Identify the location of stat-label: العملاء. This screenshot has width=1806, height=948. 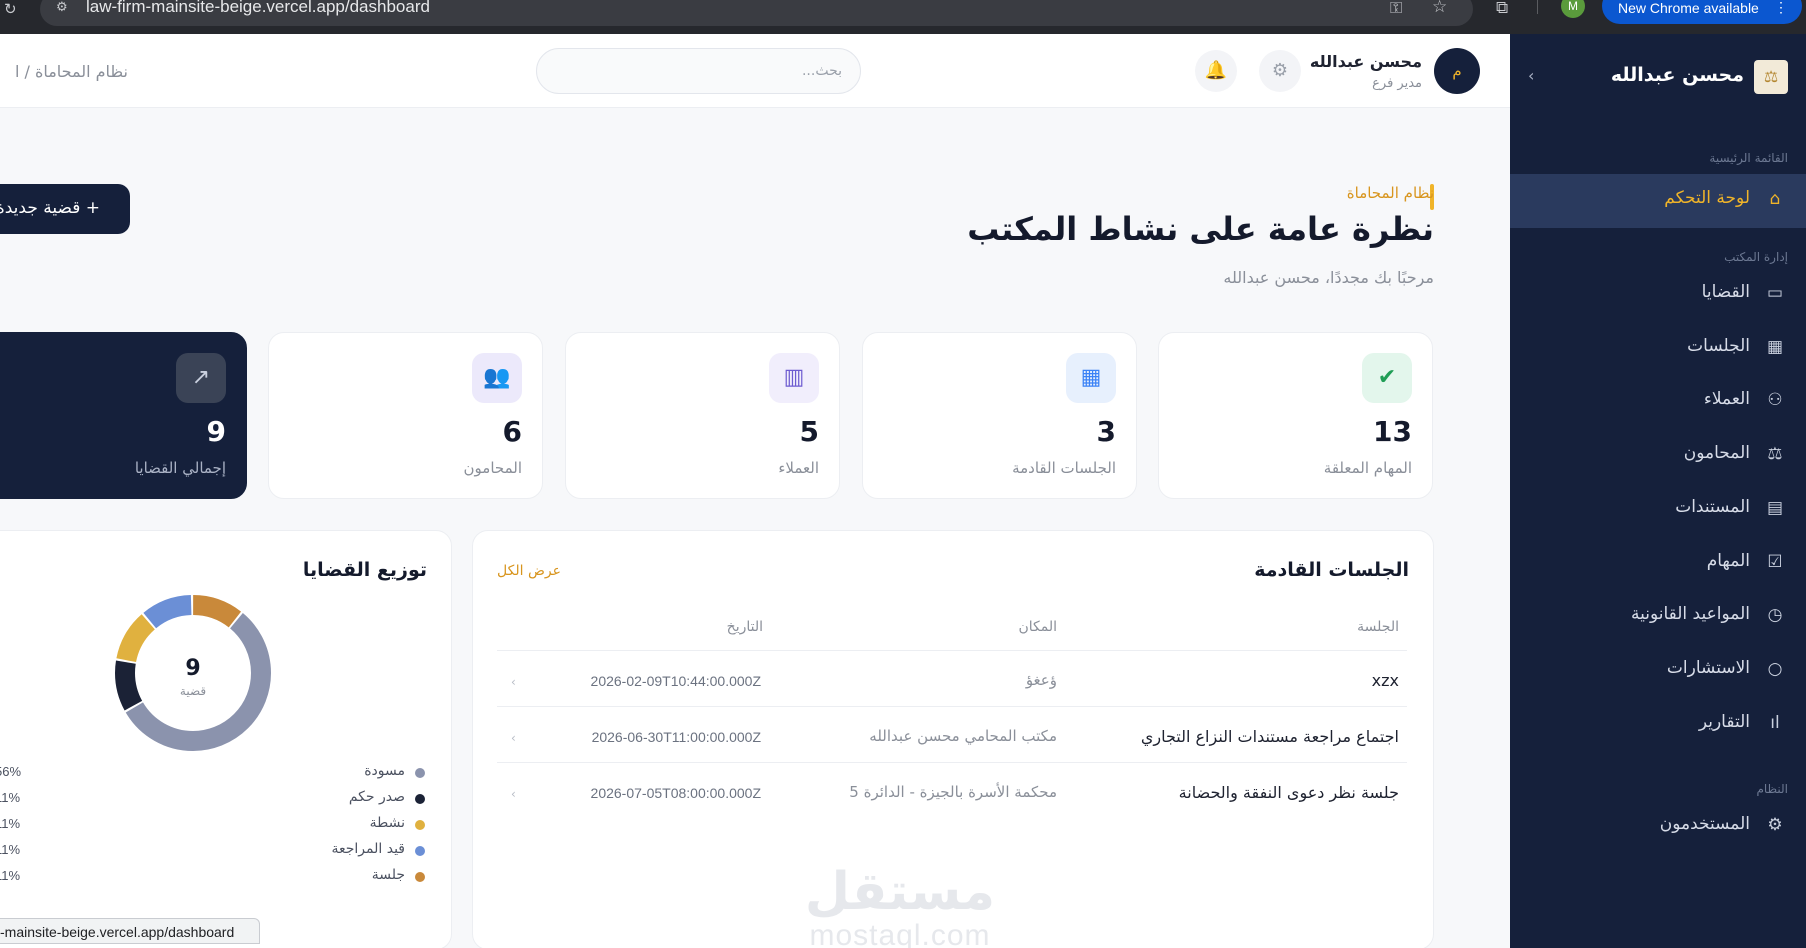
(798, 468).